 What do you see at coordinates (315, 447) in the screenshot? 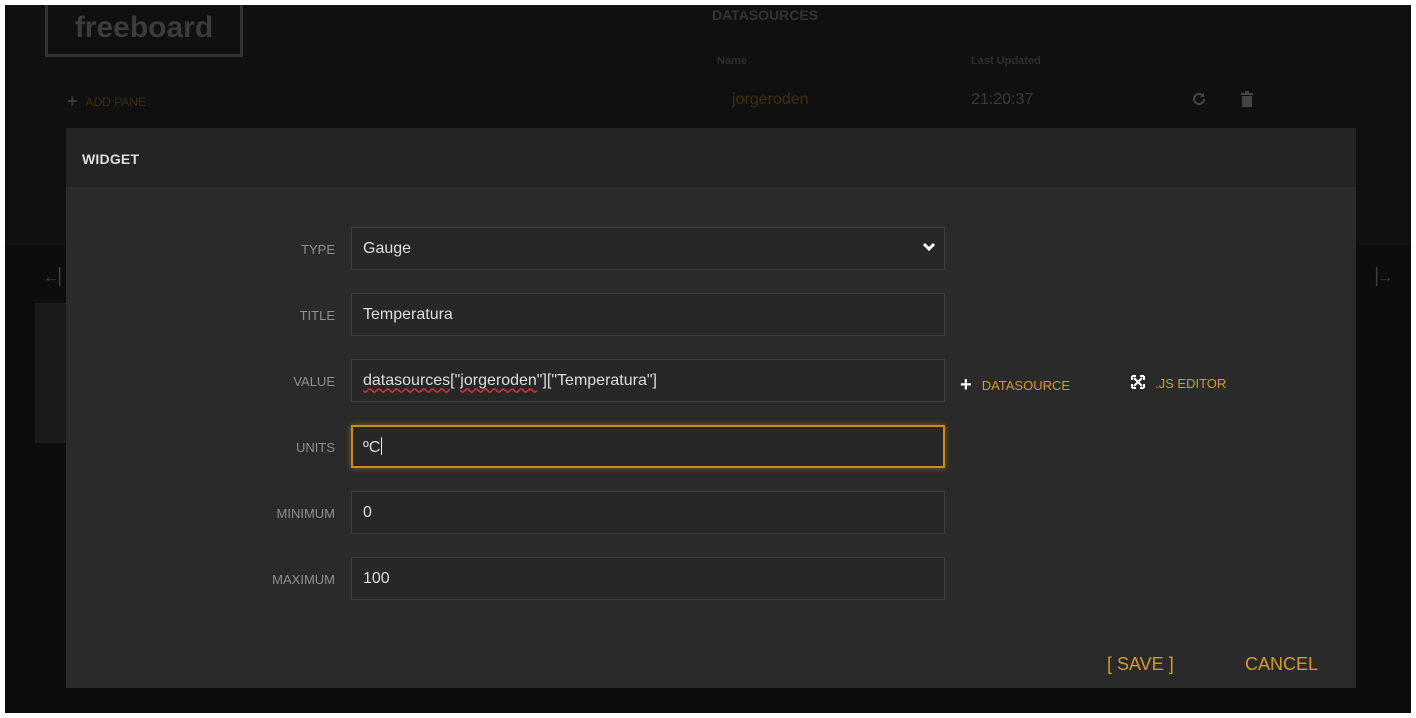
I see `units-label: UNITS` at bounding box center [315, 447].